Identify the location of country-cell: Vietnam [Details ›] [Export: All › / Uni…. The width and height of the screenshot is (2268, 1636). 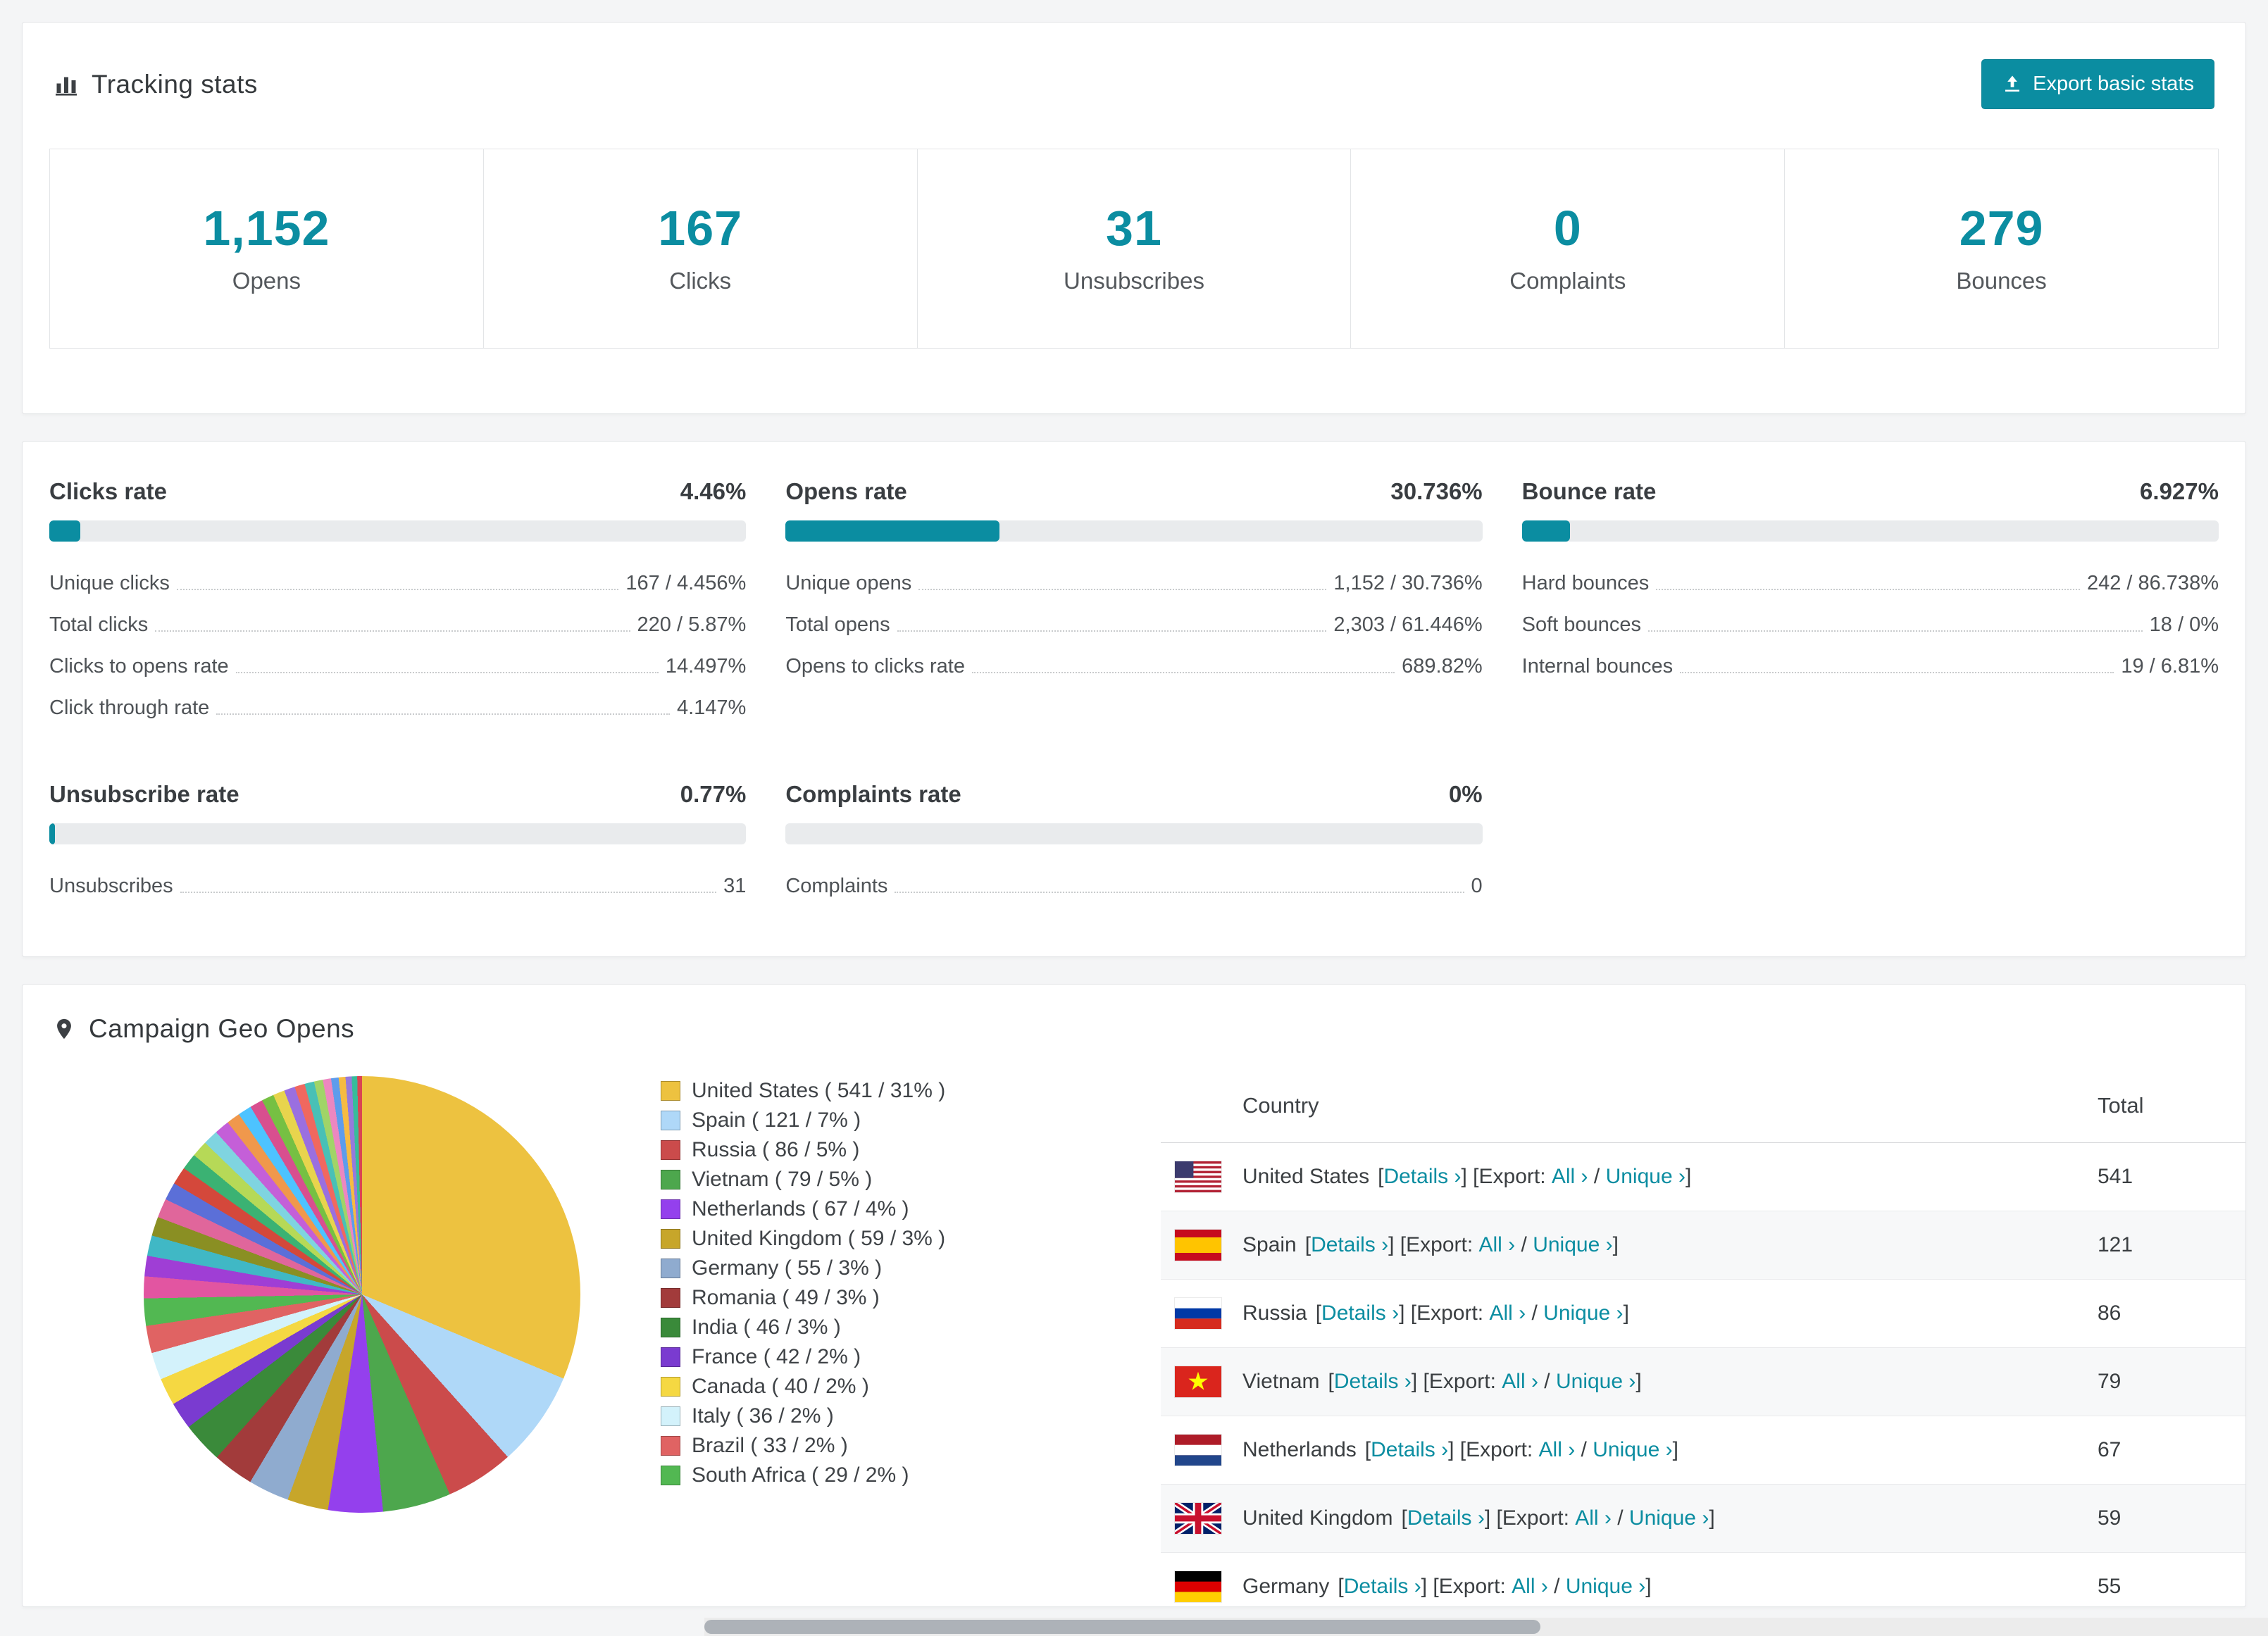
(1630, 1381).